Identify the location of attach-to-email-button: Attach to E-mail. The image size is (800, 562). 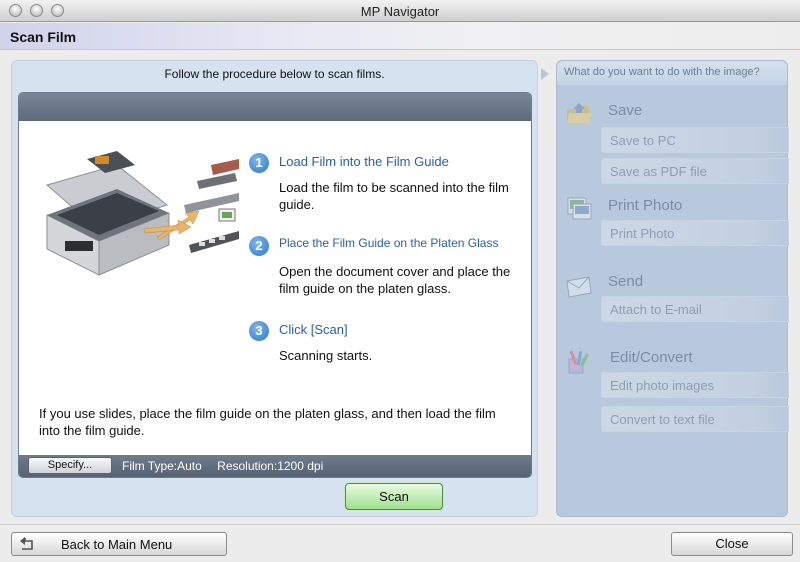
(695, 309).